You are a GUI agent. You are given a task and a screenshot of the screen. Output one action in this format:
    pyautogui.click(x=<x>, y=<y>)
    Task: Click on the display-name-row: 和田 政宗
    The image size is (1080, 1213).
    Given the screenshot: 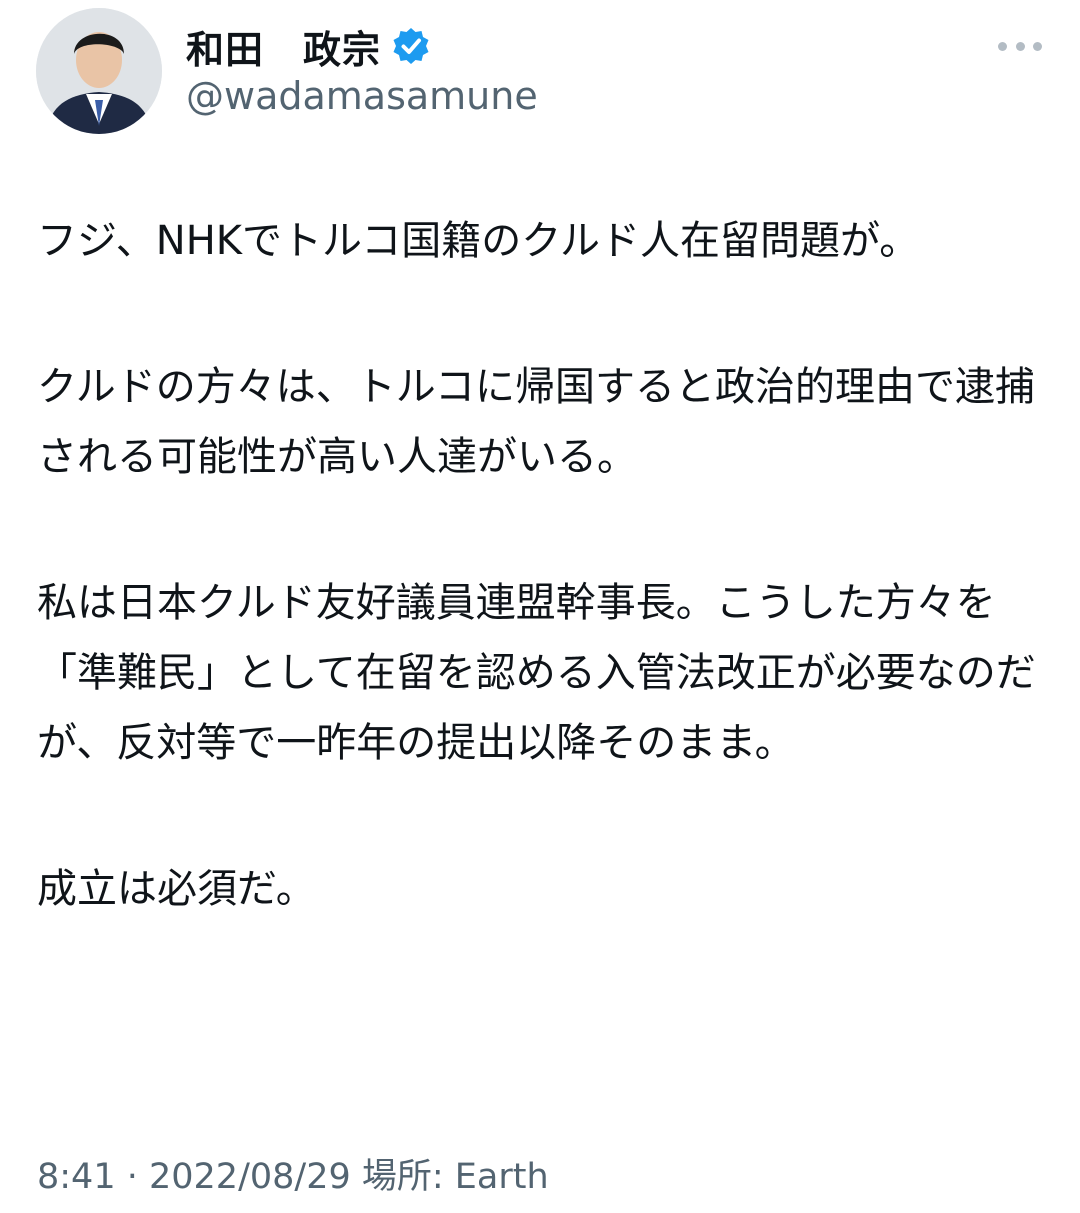 What is the action you would take?
    pyautogui.click(x=308, y=46)
    